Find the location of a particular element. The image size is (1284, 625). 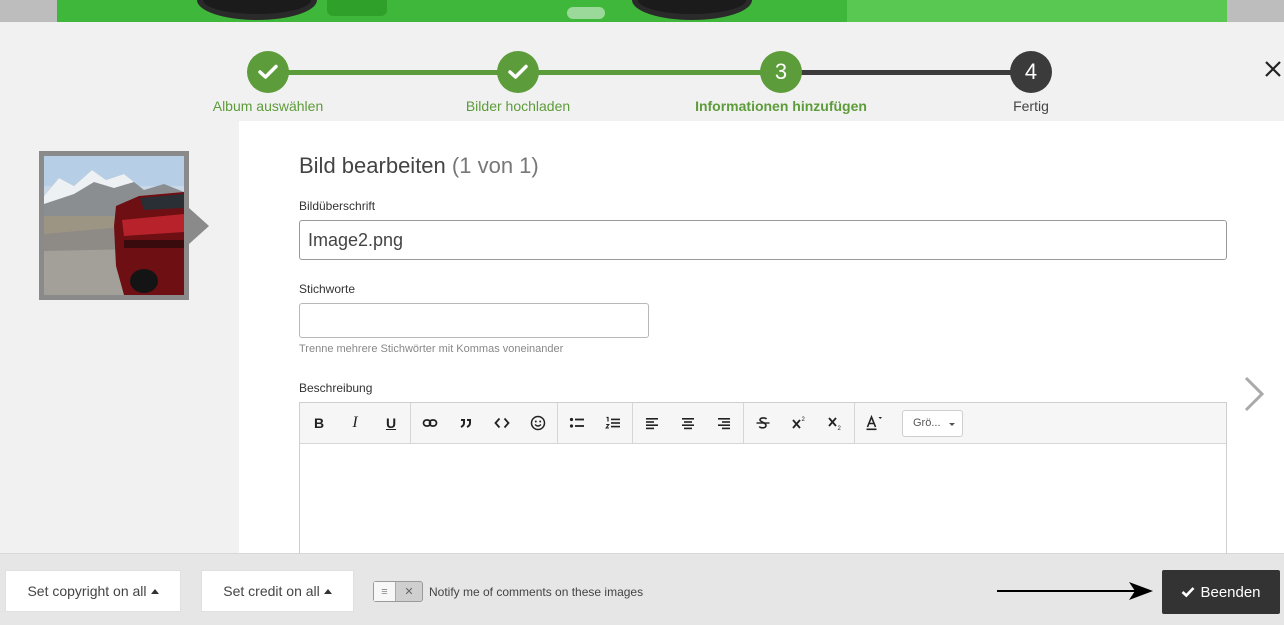

align-center-icon is located at coordinates (688, 424).